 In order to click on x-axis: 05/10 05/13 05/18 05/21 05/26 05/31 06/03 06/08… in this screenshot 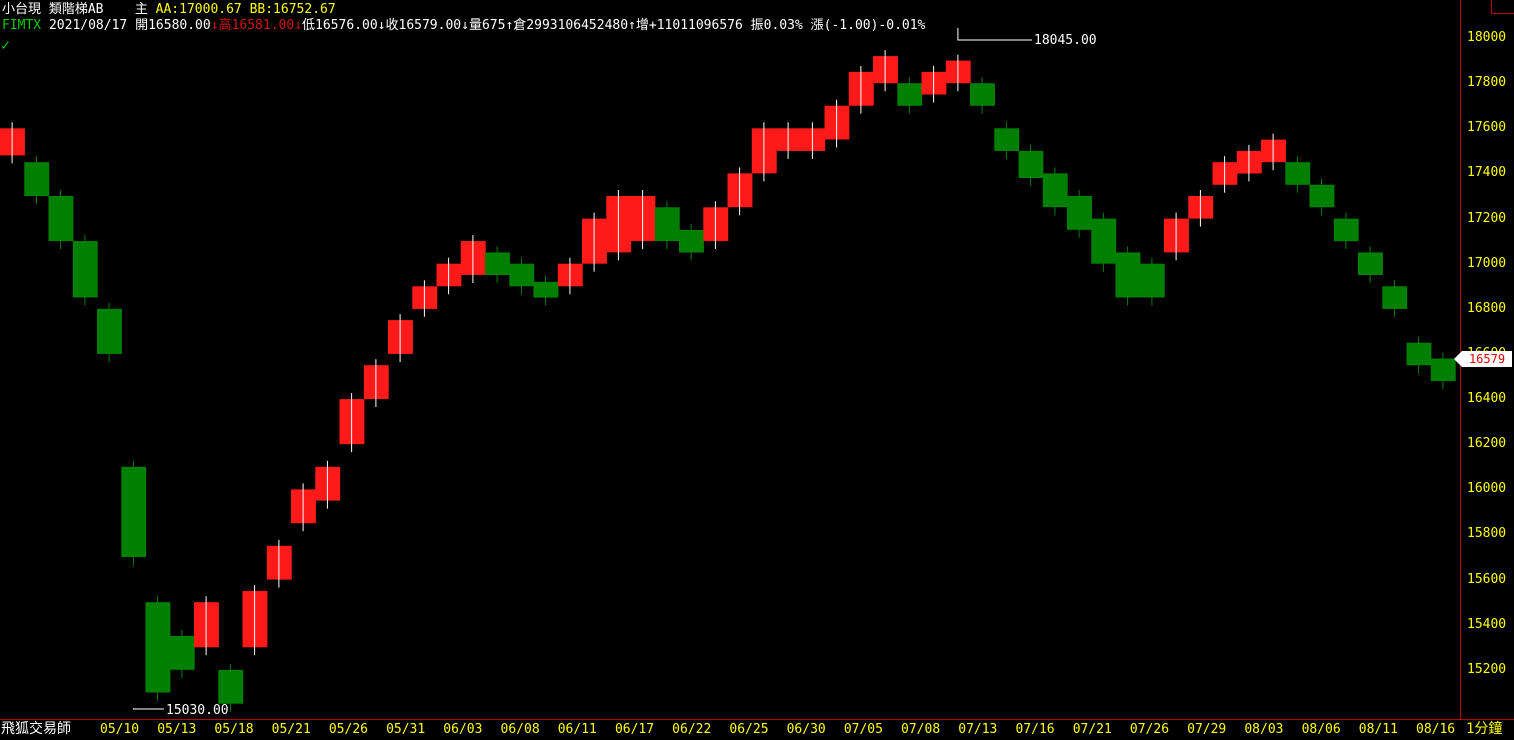, I will do `click(757, 729)`.